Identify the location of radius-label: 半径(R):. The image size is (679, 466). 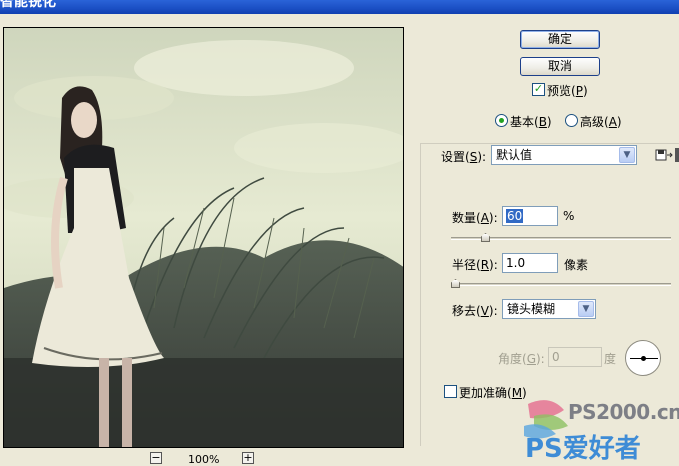
(475, 265).